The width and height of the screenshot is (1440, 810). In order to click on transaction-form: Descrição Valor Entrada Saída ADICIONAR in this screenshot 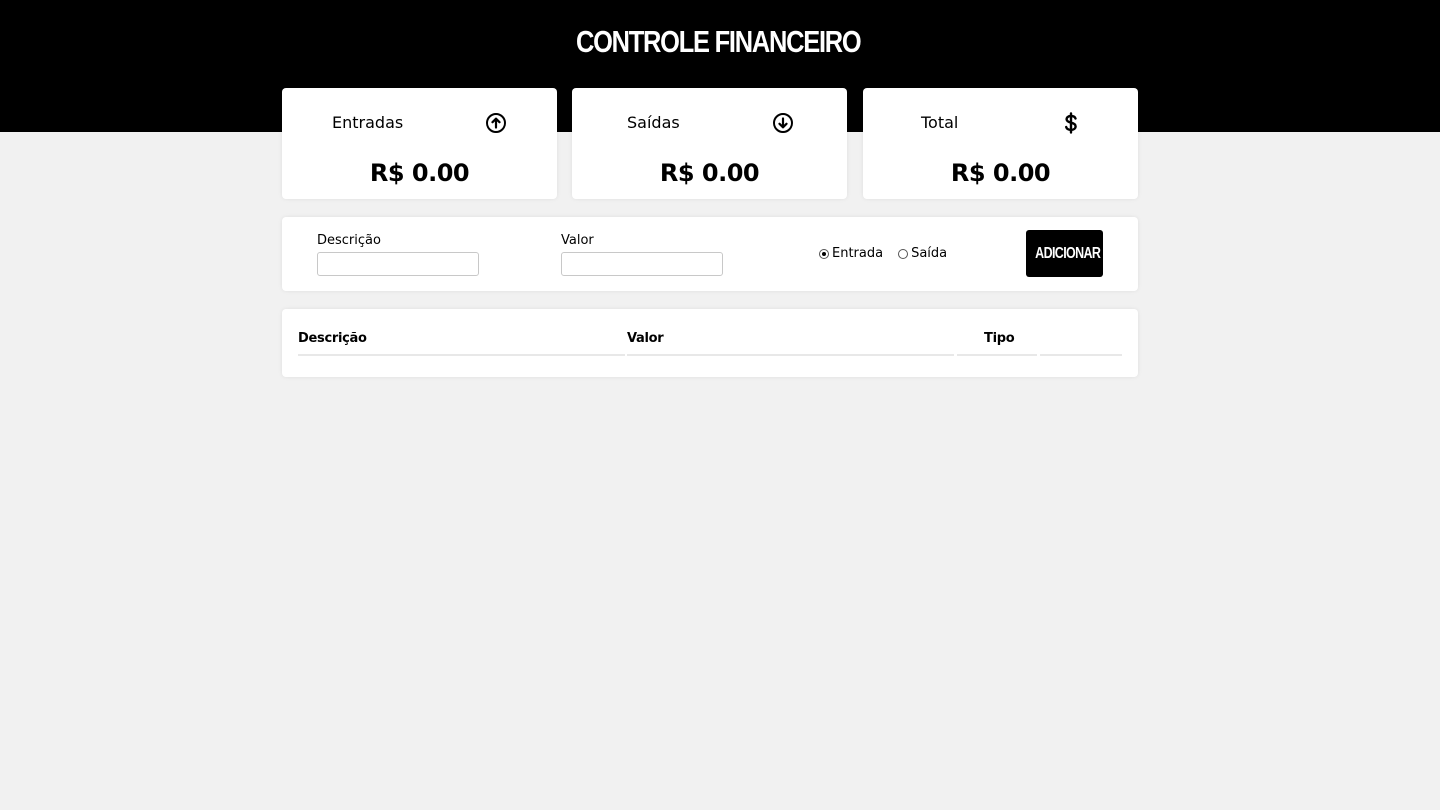, I will do `click(710, 254)`.